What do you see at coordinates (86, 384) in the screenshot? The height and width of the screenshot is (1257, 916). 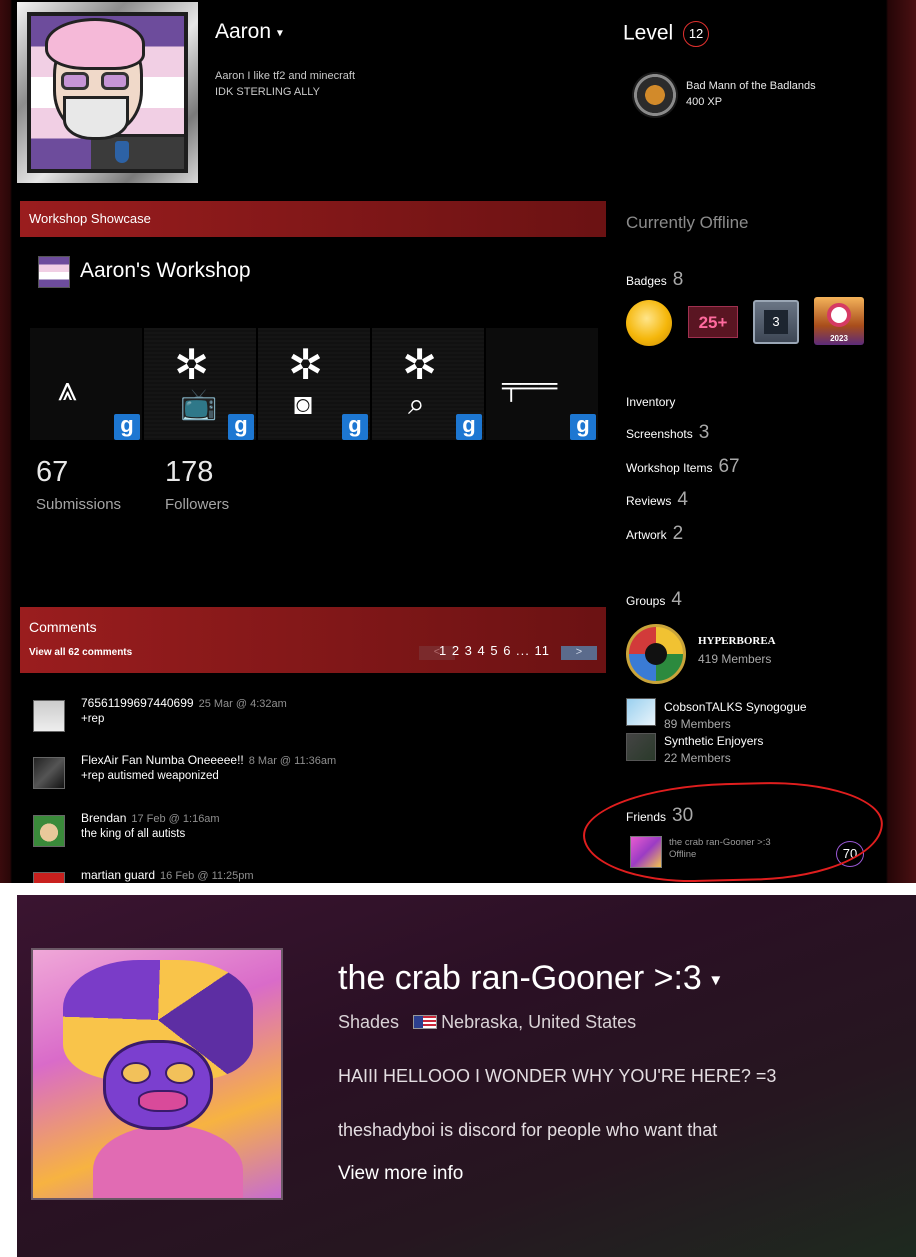 I see `workshop-item: ⩓ g` at bounding box center [86, 384].